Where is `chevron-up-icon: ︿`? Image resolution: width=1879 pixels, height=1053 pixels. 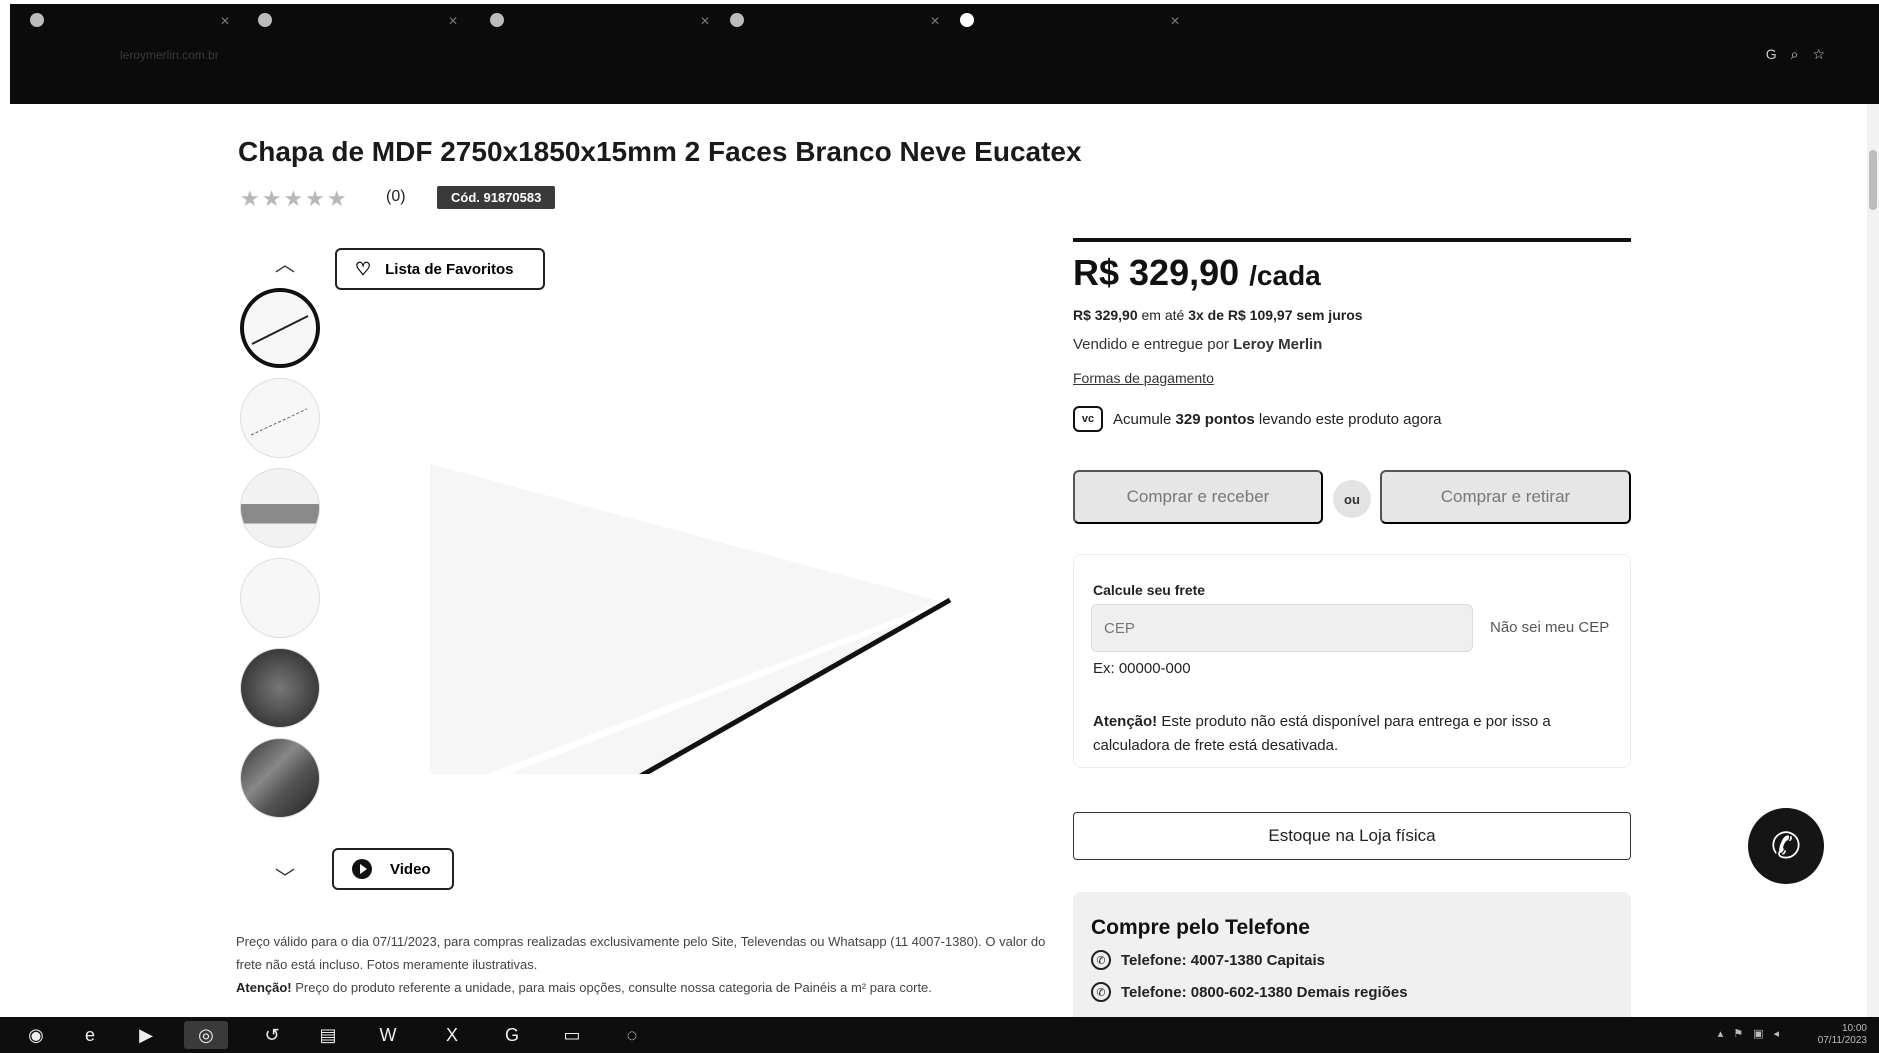 chevron-up-icon: ︿ is located at coordinates (285, 262).